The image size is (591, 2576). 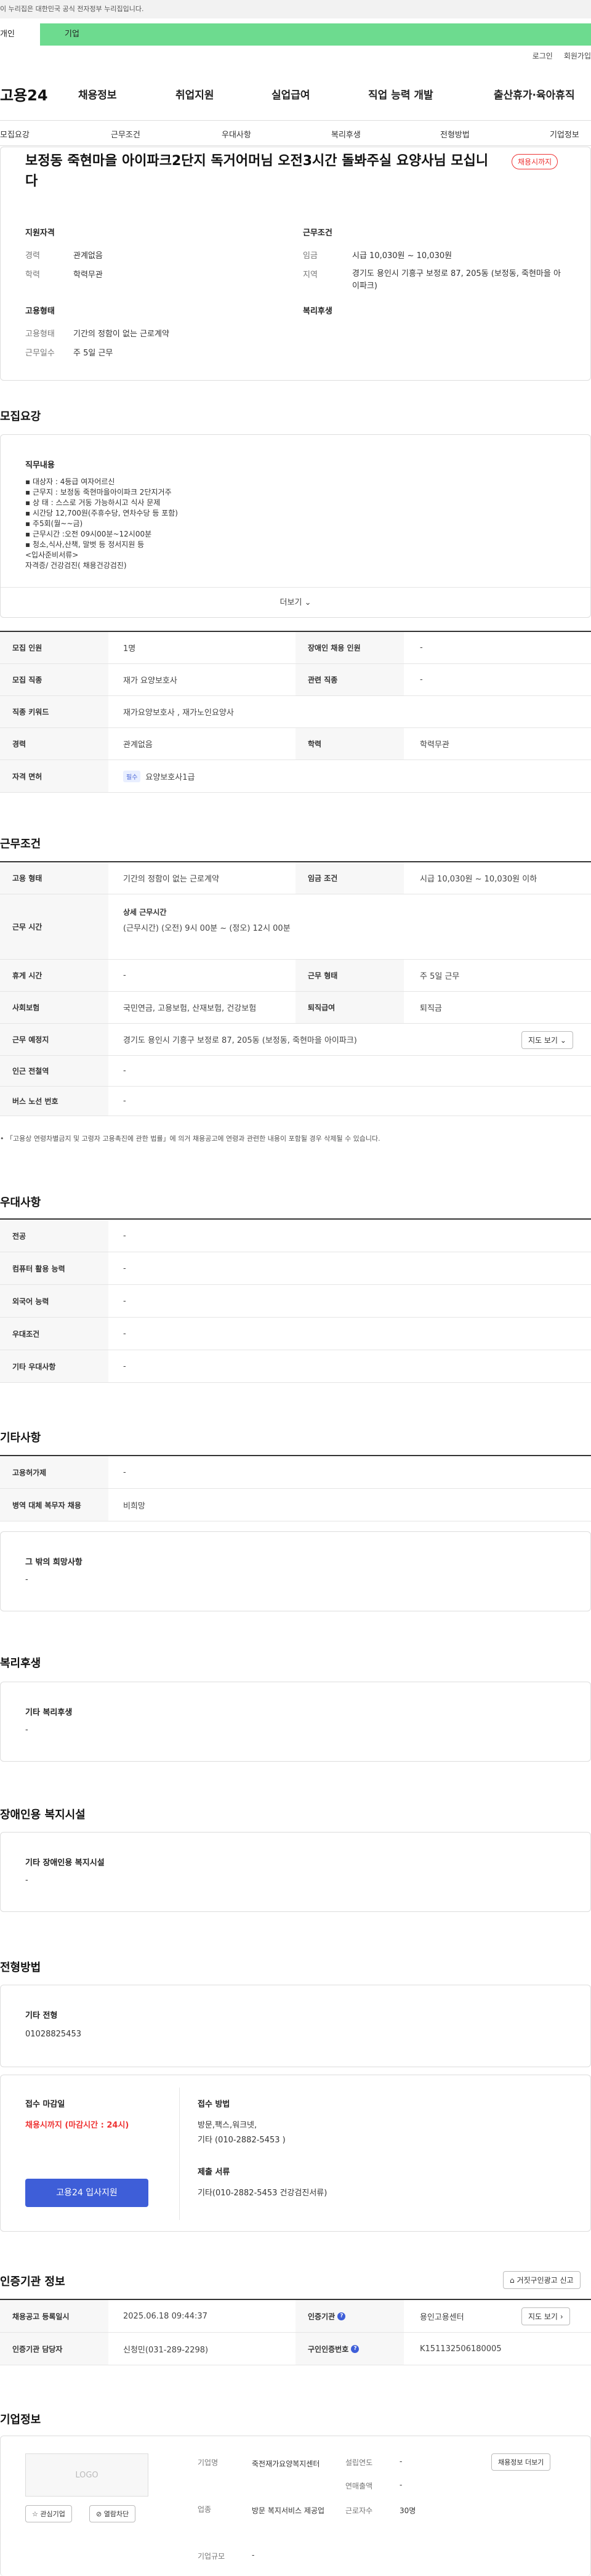 What do you see at coordinates (236, 134) in the screenshot?
I see `subnav-pref: 우대사항` at bounding box center [236, 134].